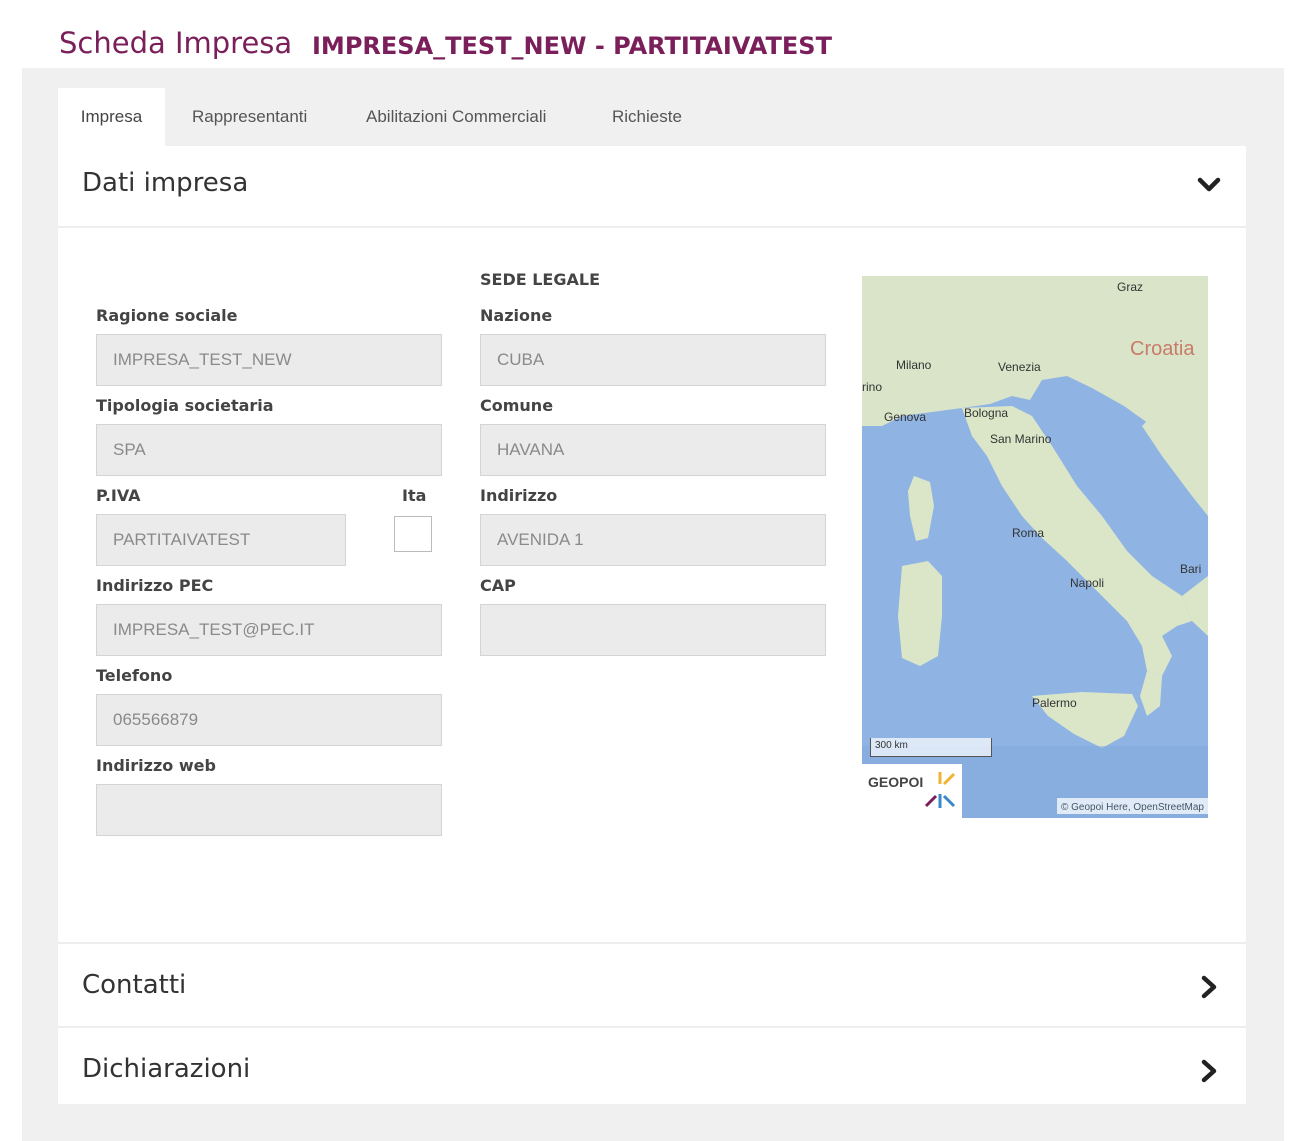 Image resolution: width=1294 pixels, height=1141 pixels. Describe the element at coordinates (896, 782) in the screenshot. I see `geopoi-logo-text: GEOPOI` at that location.